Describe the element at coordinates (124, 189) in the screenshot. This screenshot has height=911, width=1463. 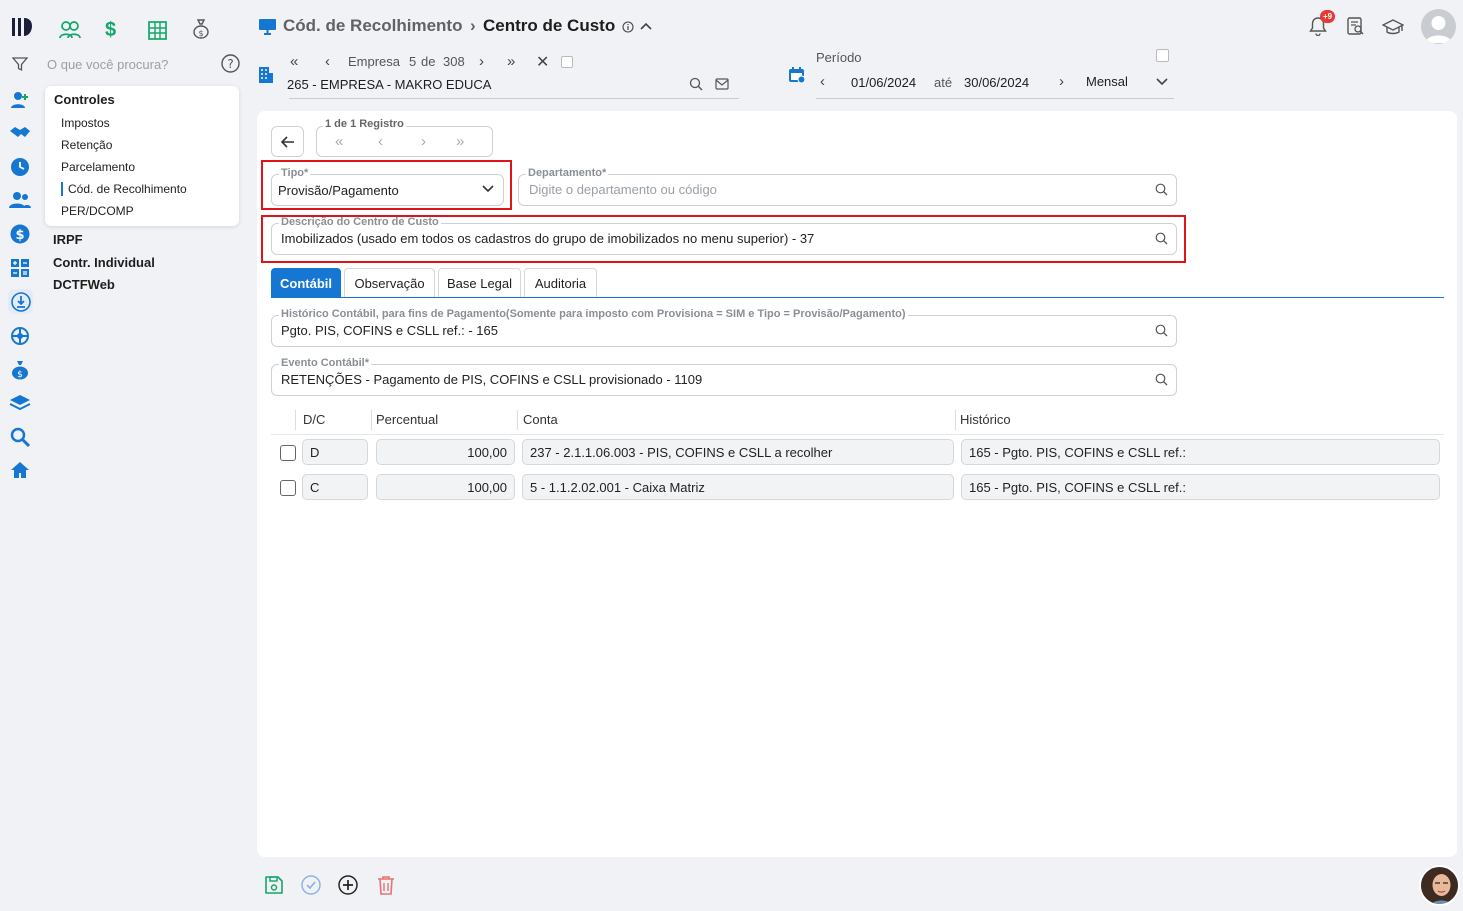
I see `menu-item-cod-recolhimento: Cód. de Recolhimento` at that location.